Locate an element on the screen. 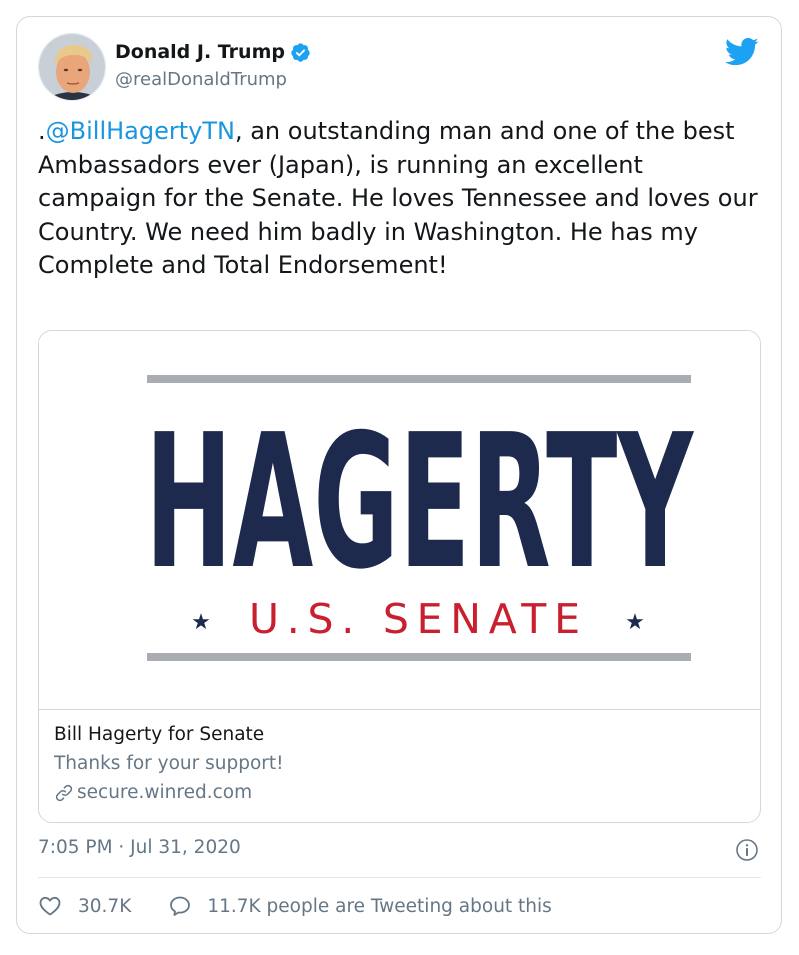  author-name-row: Donald J. Trump is located at coordinates (213, 52).